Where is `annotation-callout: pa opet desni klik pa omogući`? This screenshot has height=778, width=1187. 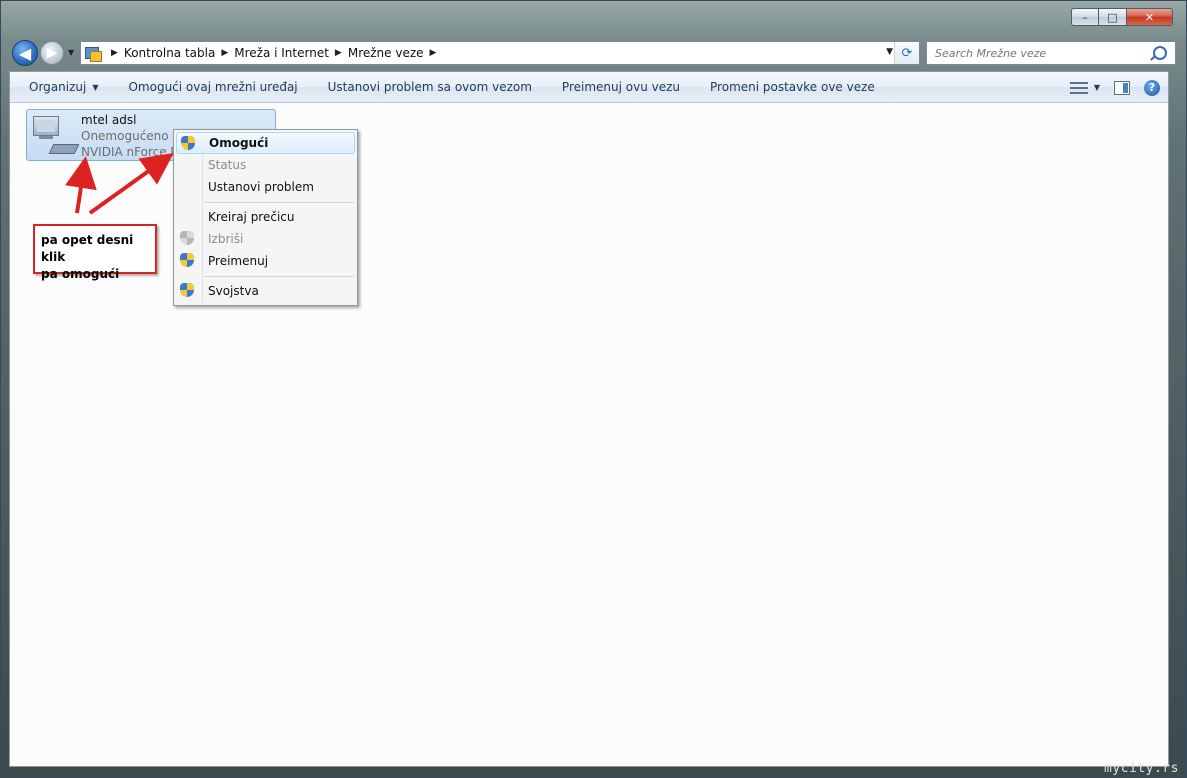
annotation-callout: pa opet desni klik pa omogući is located at coordinates (95, 252).